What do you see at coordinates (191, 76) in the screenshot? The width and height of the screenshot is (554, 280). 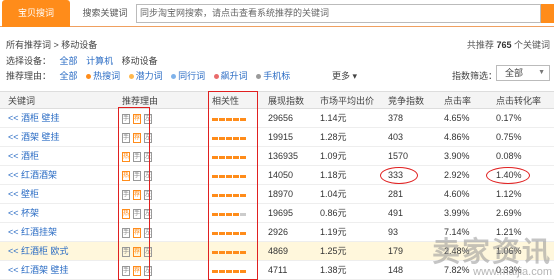 I see `reason-option-peer: 同行词` at bounding box center [191, 76].